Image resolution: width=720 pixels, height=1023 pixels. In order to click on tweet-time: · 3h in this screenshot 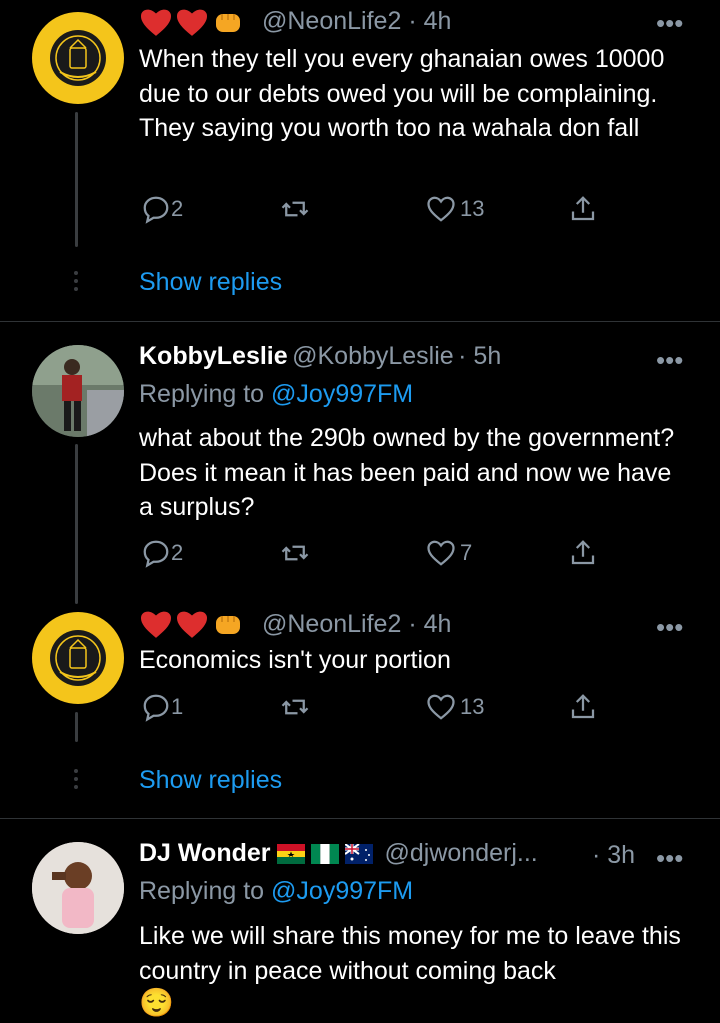, I will do `click(614, 855)`.